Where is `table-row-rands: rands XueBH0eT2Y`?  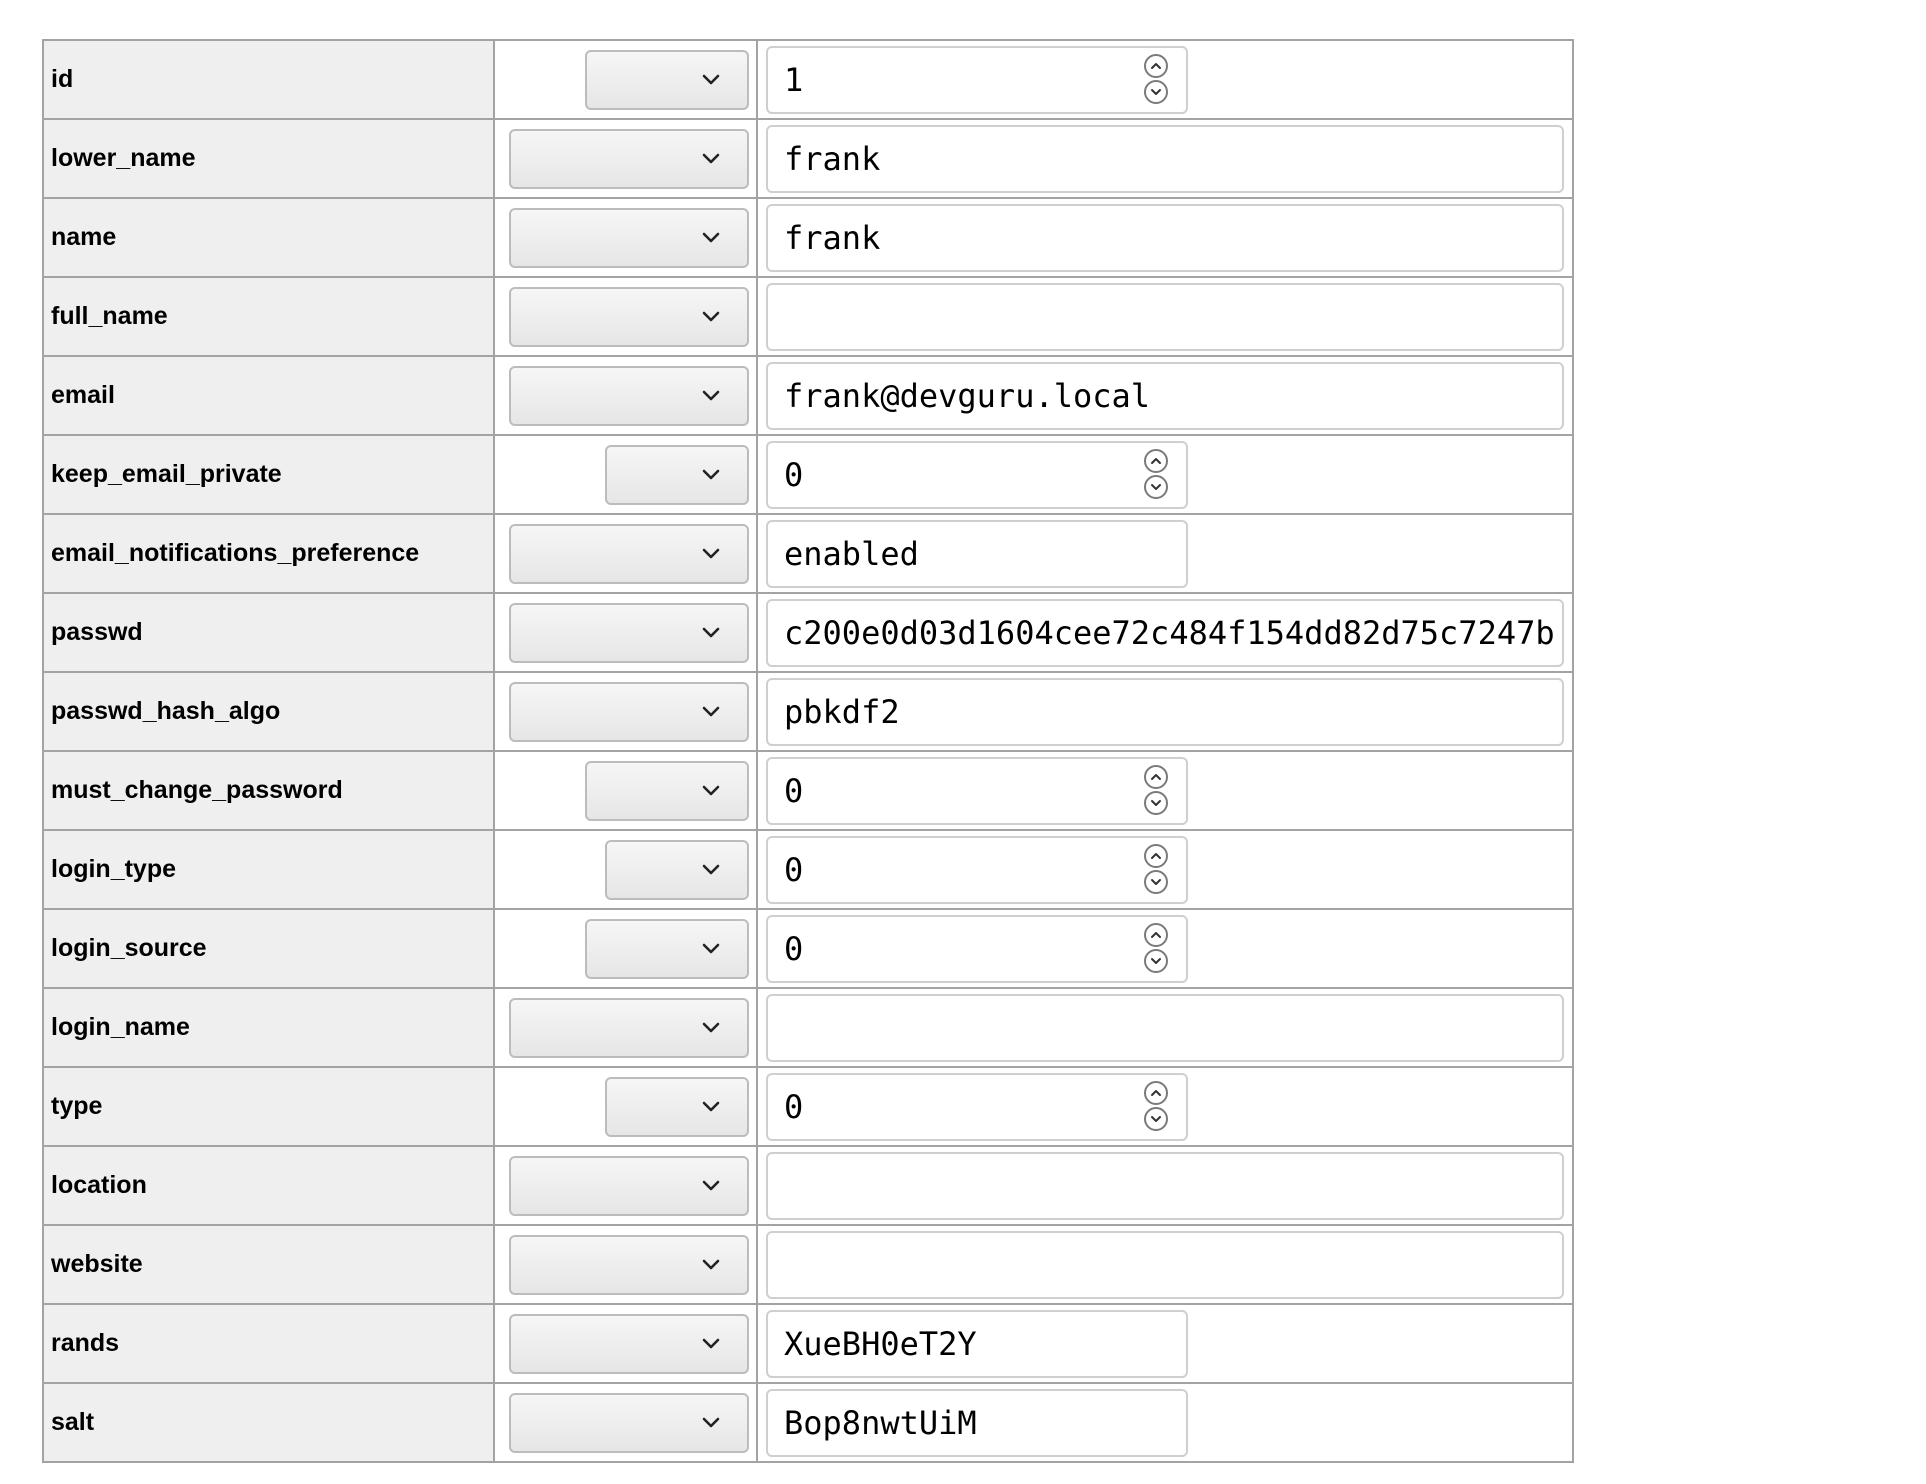 table-row-rands: rands XueBH0eT2Y is located at coordinates (808, 1343).